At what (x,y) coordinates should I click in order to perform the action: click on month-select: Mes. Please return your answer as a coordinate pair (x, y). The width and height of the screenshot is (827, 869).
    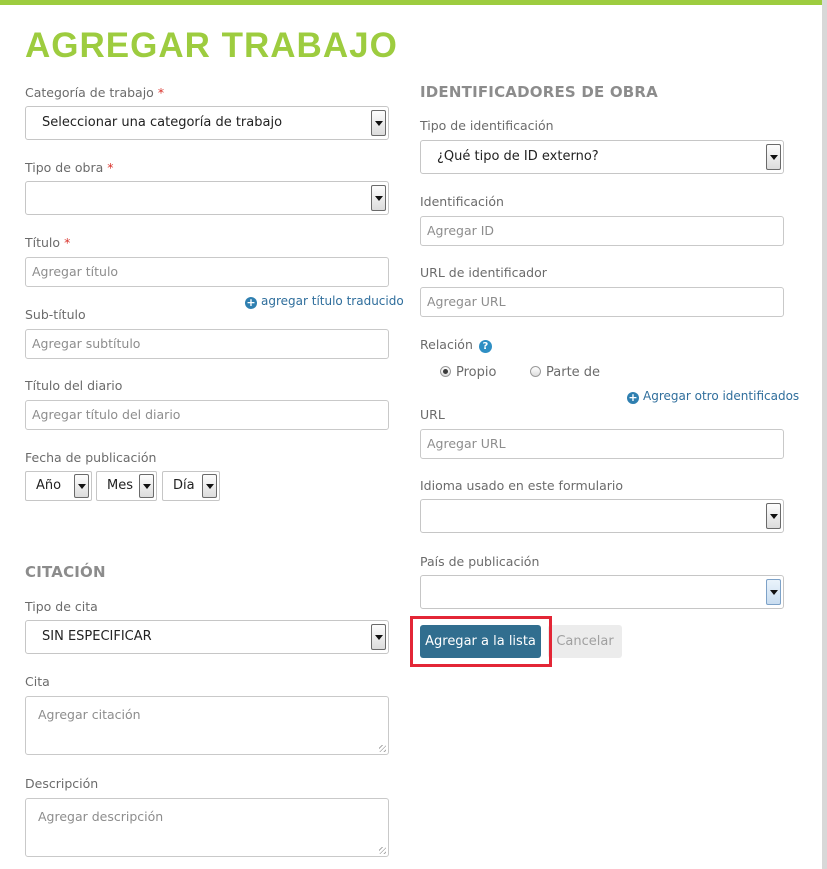
    Looking at the image, I should click on (126, 486).